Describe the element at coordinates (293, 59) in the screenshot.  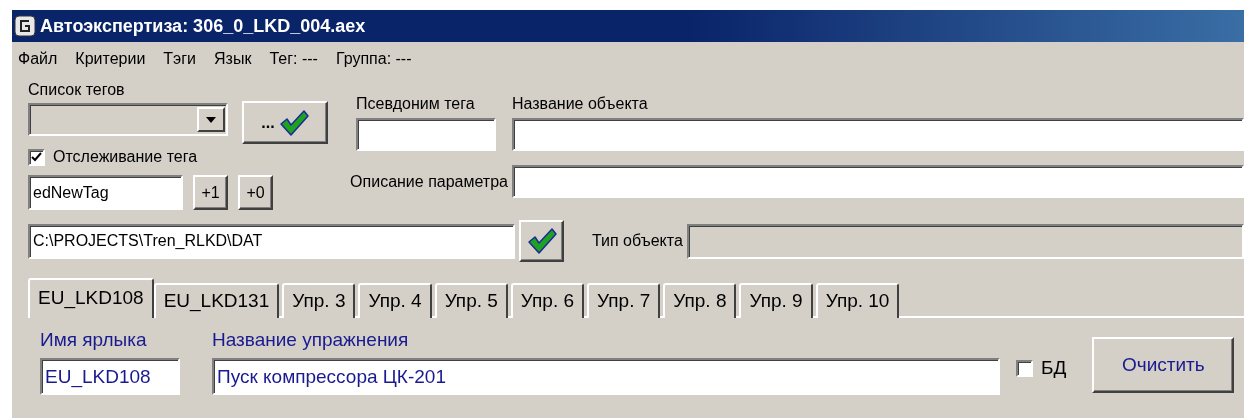
I see `menu-item: Тег: ---` at that location.